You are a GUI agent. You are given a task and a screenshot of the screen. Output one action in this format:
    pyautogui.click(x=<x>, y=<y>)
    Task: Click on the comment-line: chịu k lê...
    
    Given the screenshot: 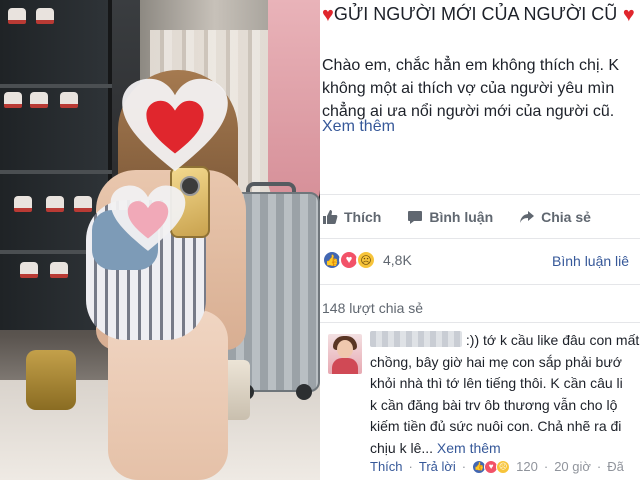 What is the action you would take?
    pyautogui.click(x=402, y=447)
    